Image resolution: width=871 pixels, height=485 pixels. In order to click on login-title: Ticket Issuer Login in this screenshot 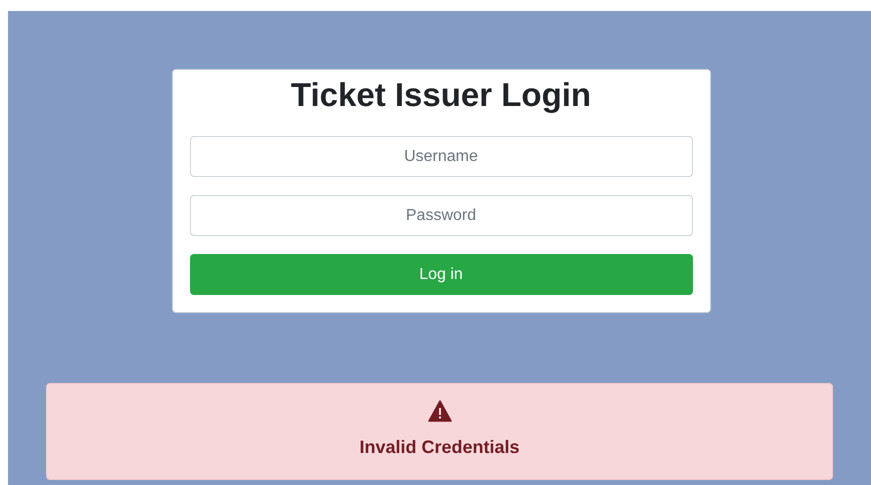, I will do `click(441, 95)`.